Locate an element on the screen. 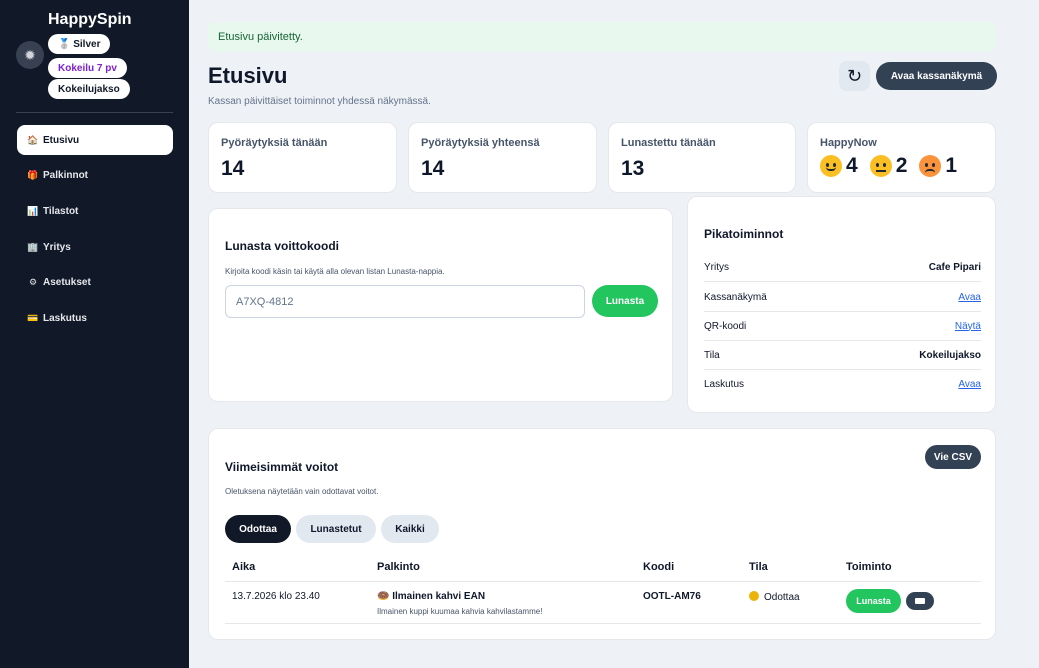  sidebar-item-label: Yritys is located at coordinates (57, 247).